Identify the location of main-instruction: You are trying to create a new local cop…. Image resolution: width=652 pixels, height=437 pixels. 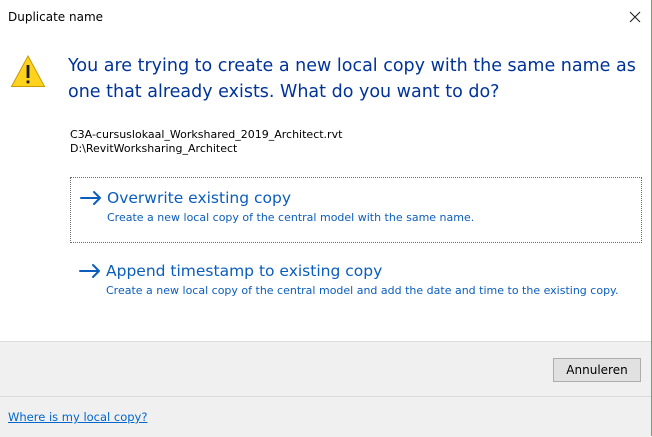
(352, 79).